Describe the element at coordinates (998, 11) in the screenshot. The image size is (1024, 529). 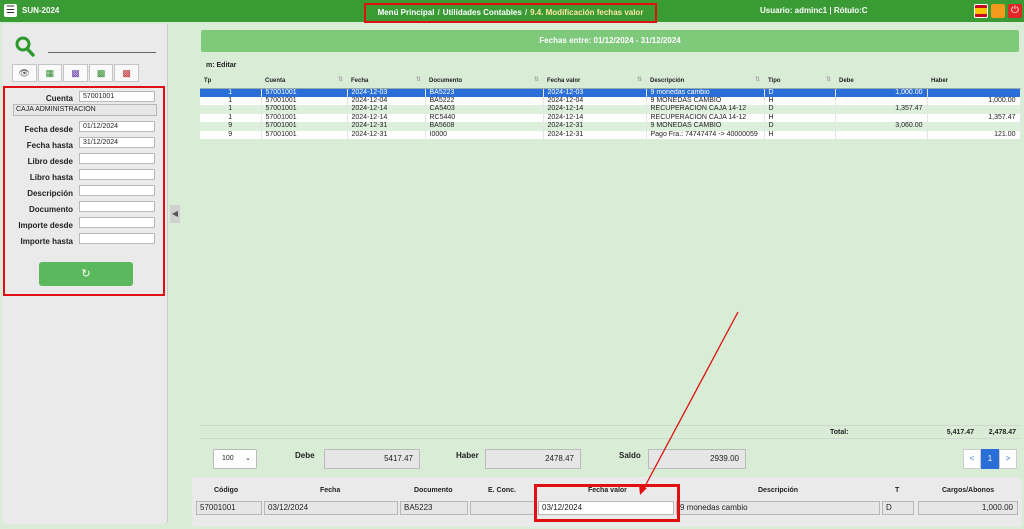
I see `printer-icon` at that location.